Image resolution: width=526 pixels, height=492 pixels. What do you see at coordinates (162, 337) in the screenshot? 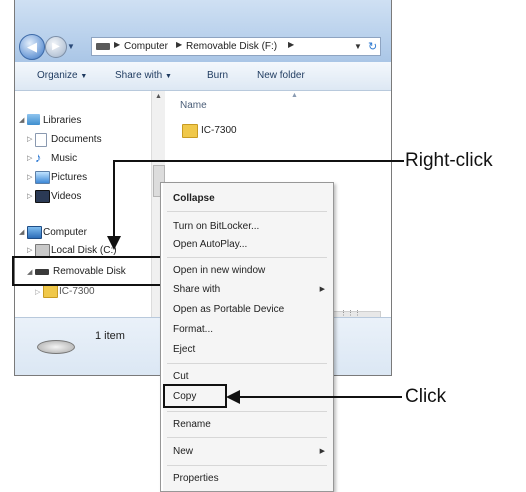
I see `menu-gutter` at bounding box center [162, 337].